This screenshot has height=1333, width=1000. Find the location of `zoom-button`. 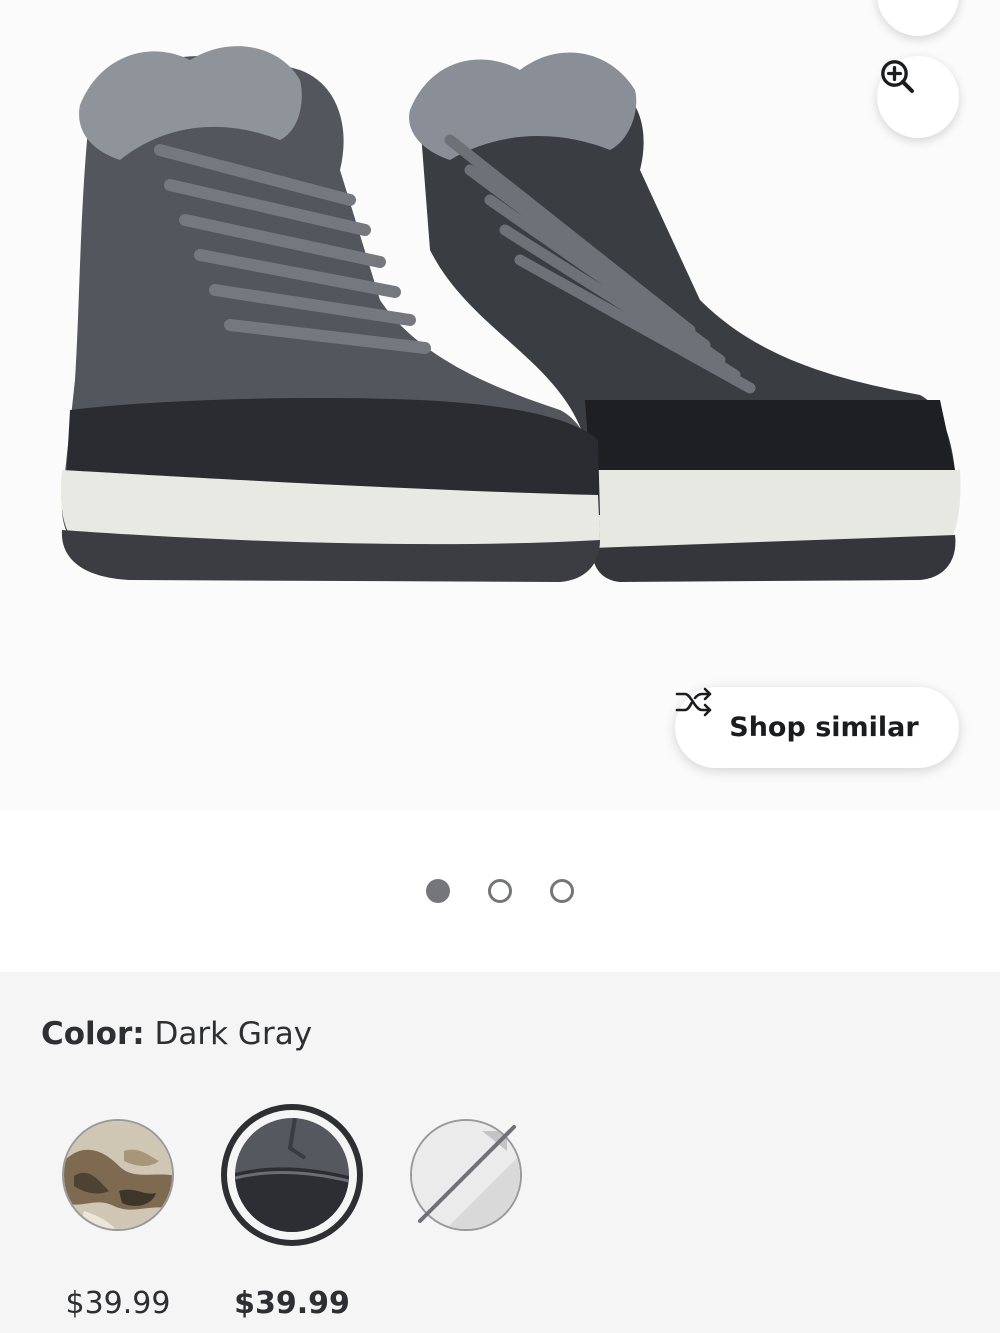

zoom-button is located at coordinates (918, 97).